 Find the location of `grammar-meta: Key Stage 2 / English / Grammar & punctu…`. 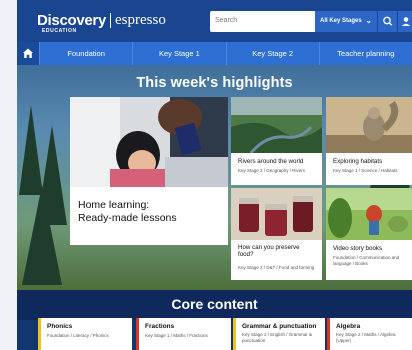

grammar-meta: Key Stage 2 / English / Grammar & punctu… is located at coordinates (277, 337).